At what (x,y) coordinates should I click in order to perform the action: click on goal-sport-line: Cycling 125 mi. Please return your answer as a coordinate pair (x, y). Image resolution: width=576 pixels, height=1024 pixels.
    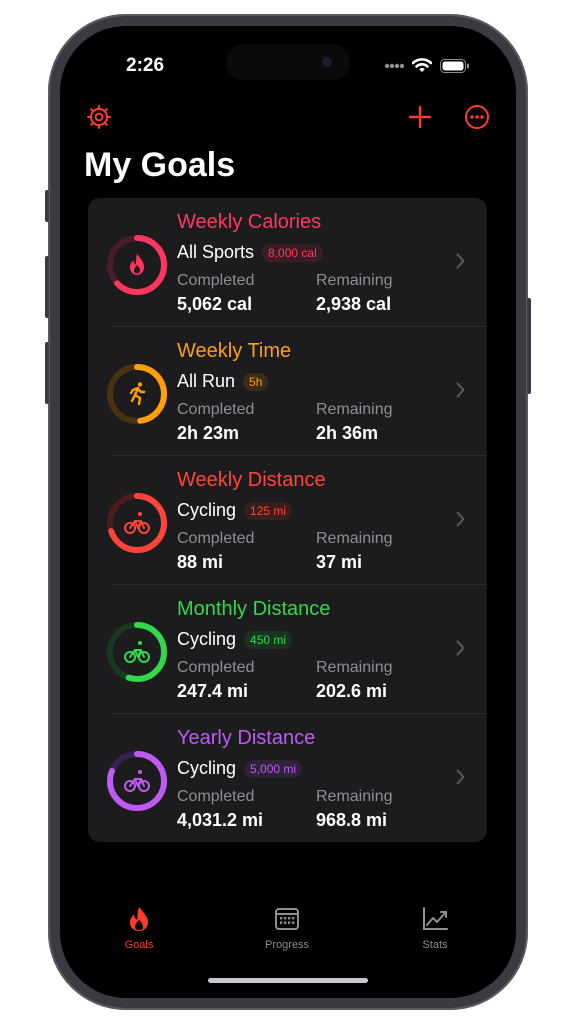
    Looking at the image, I should click on (235, 510).